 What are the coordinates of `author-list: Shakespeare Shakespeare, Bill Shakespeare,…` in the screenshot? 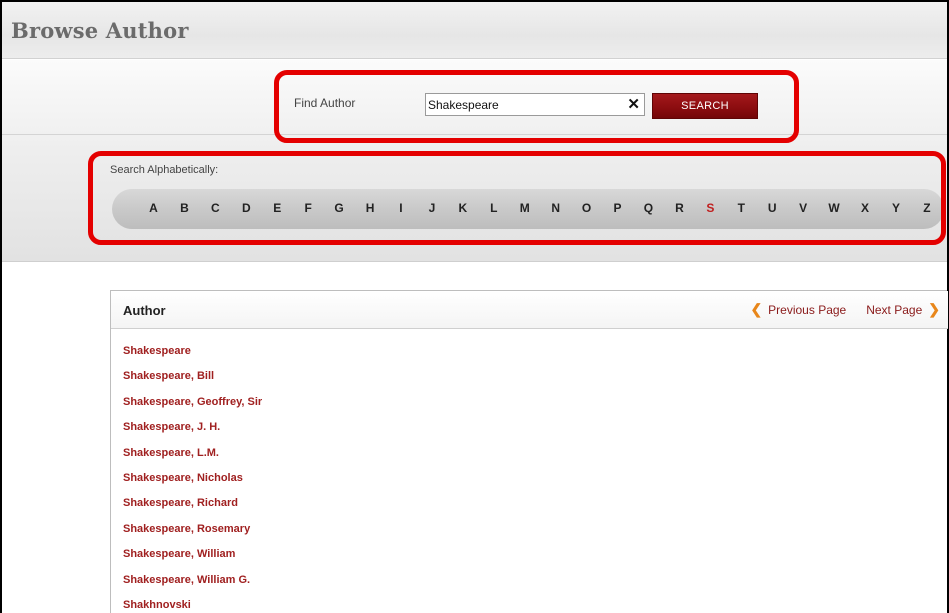 It's located at (192, 479).